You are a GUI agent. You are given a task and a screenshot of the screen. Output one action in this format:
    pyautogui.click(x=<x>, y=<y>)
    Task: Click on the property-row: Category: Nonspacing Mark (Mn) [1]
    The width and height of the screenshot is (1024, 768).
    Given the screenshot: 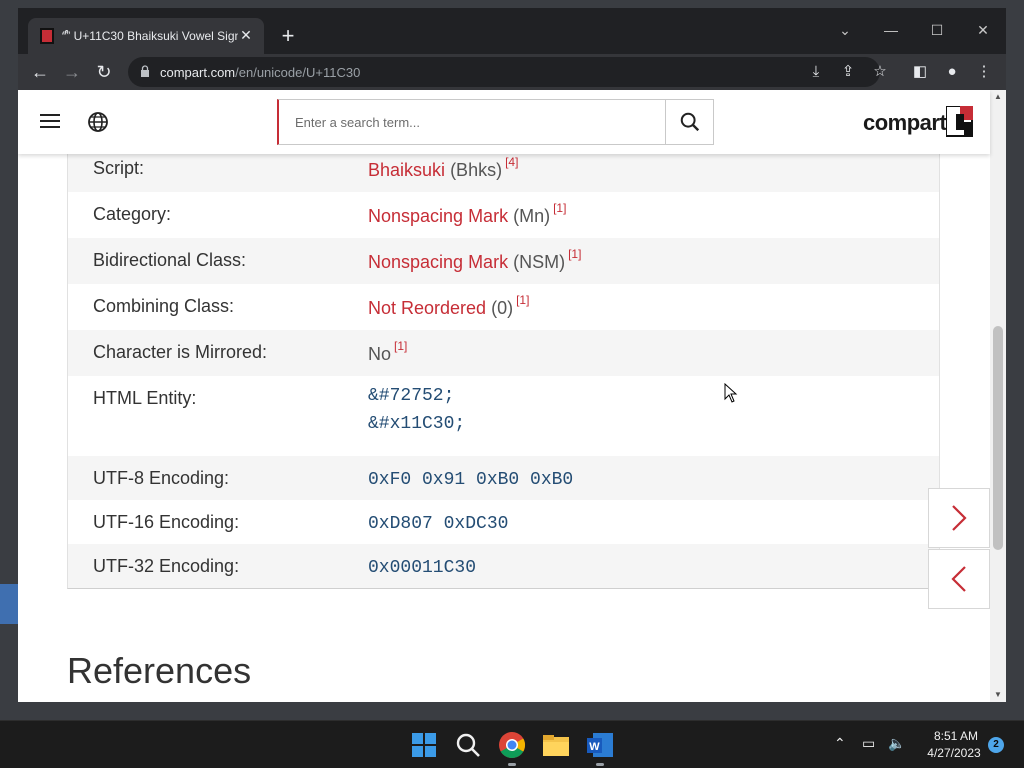 What is the action you would take?
    pyautogui.click(x=503, y=215)
    